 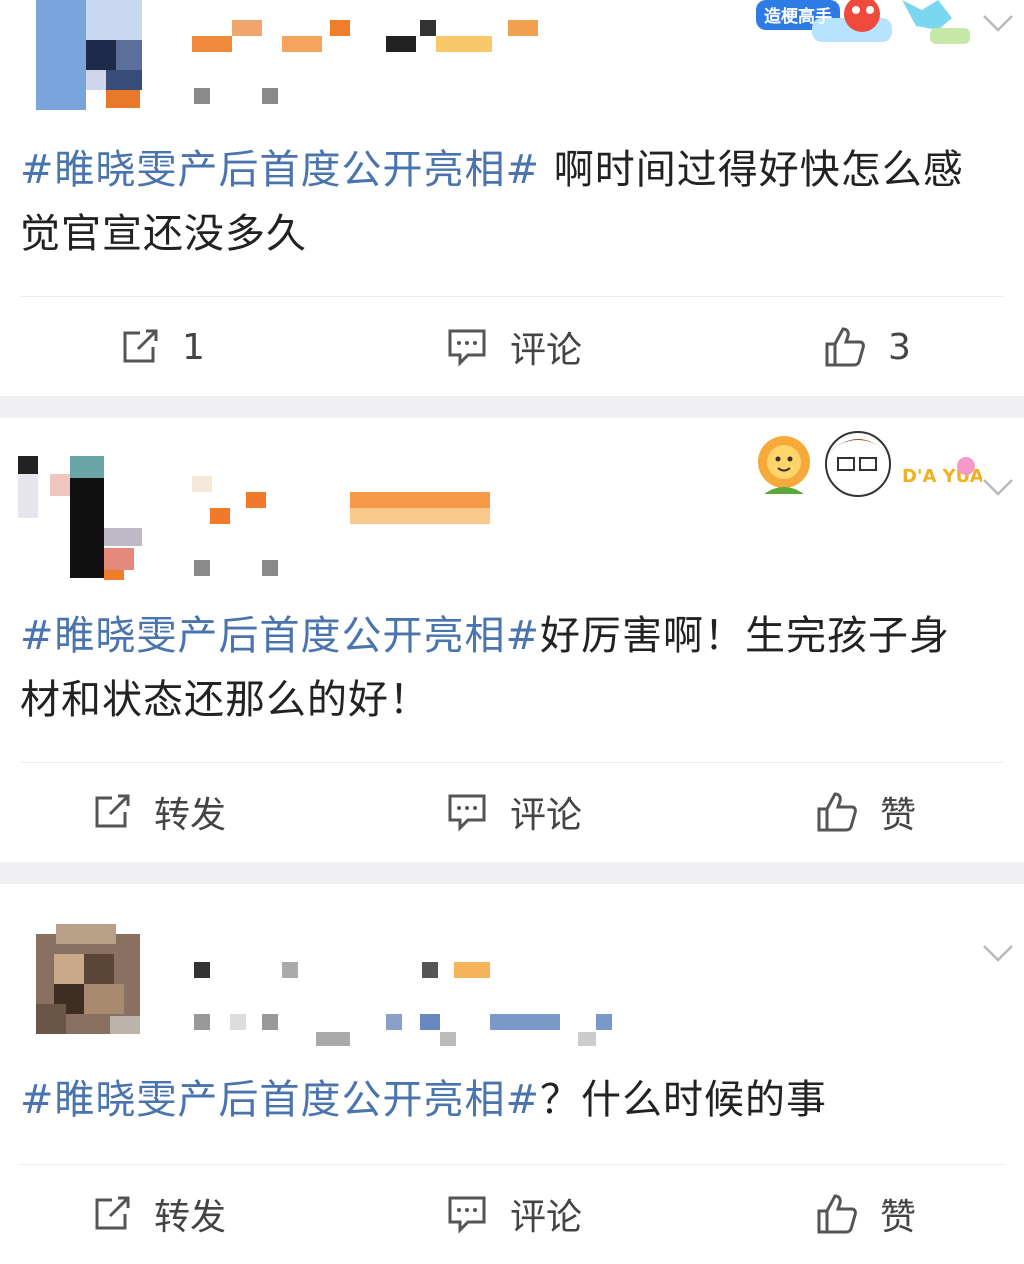 What do you see at coordinates (867, 347) in the screenshot?
I see `like-button: 3` at bounding box center [867, 347].